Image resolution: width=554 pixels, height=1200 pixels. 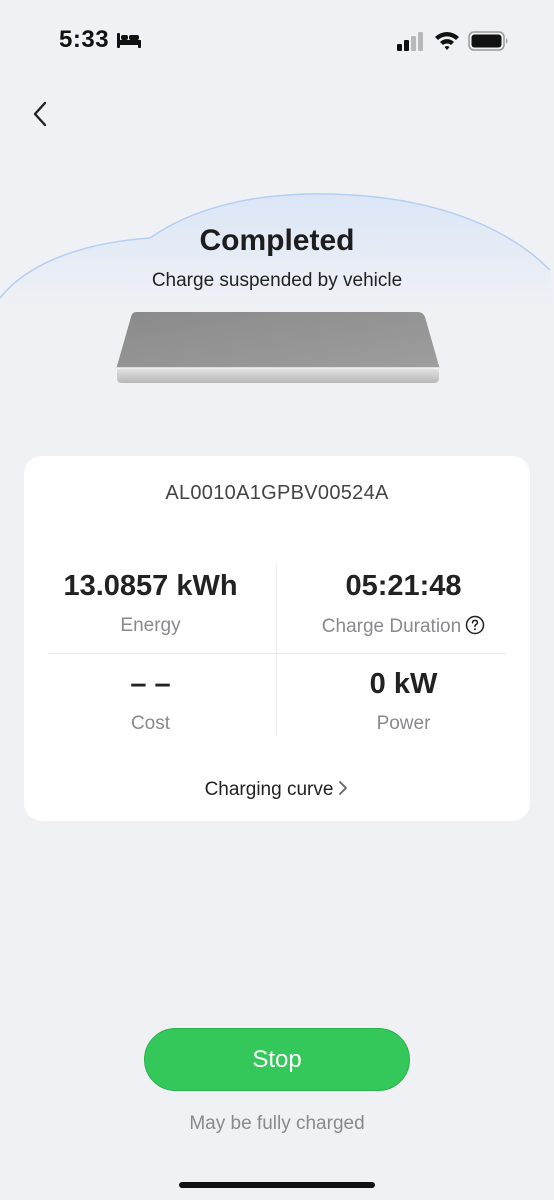 What do you see at coordinates (277, 493) in the screenshot?
I see `charger-serial-number: AL0010A1GPBV00524A` at bounding box center [277, 493].